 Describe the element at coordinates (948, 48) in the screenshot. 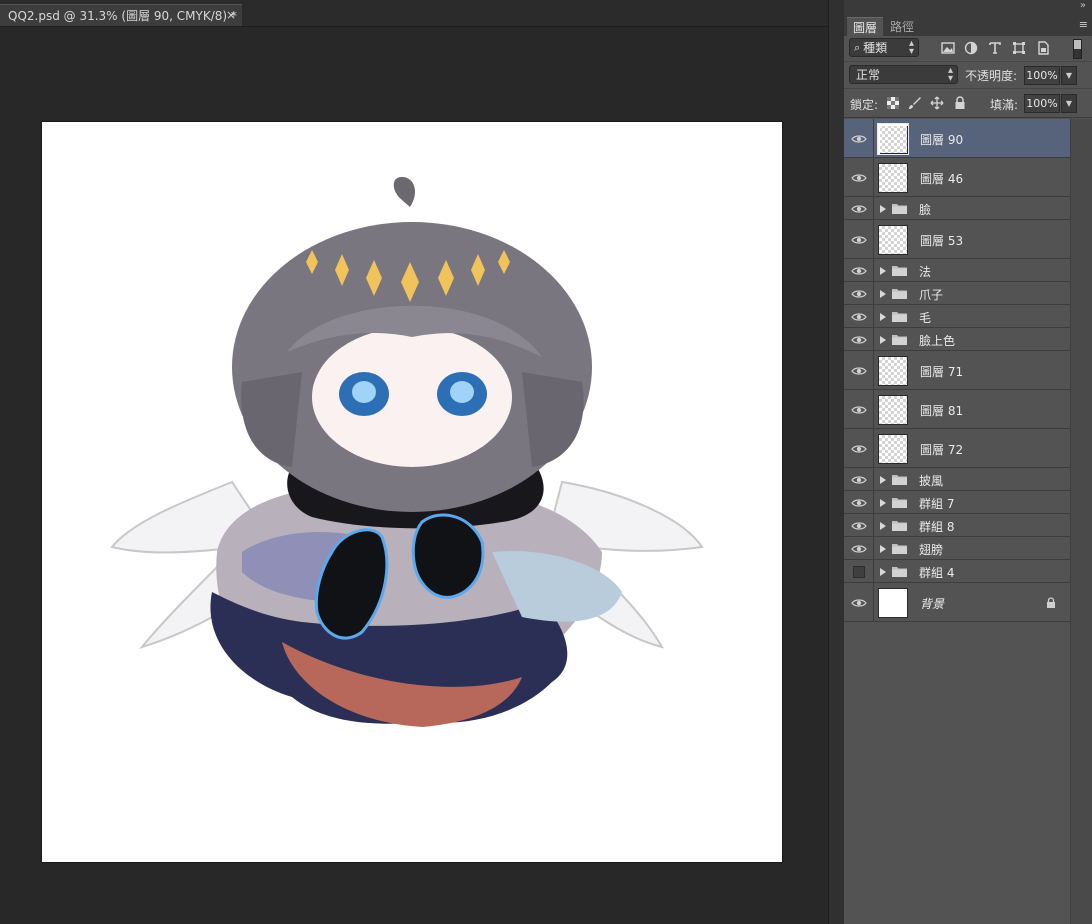

I see `image-filter-icon` at that location.